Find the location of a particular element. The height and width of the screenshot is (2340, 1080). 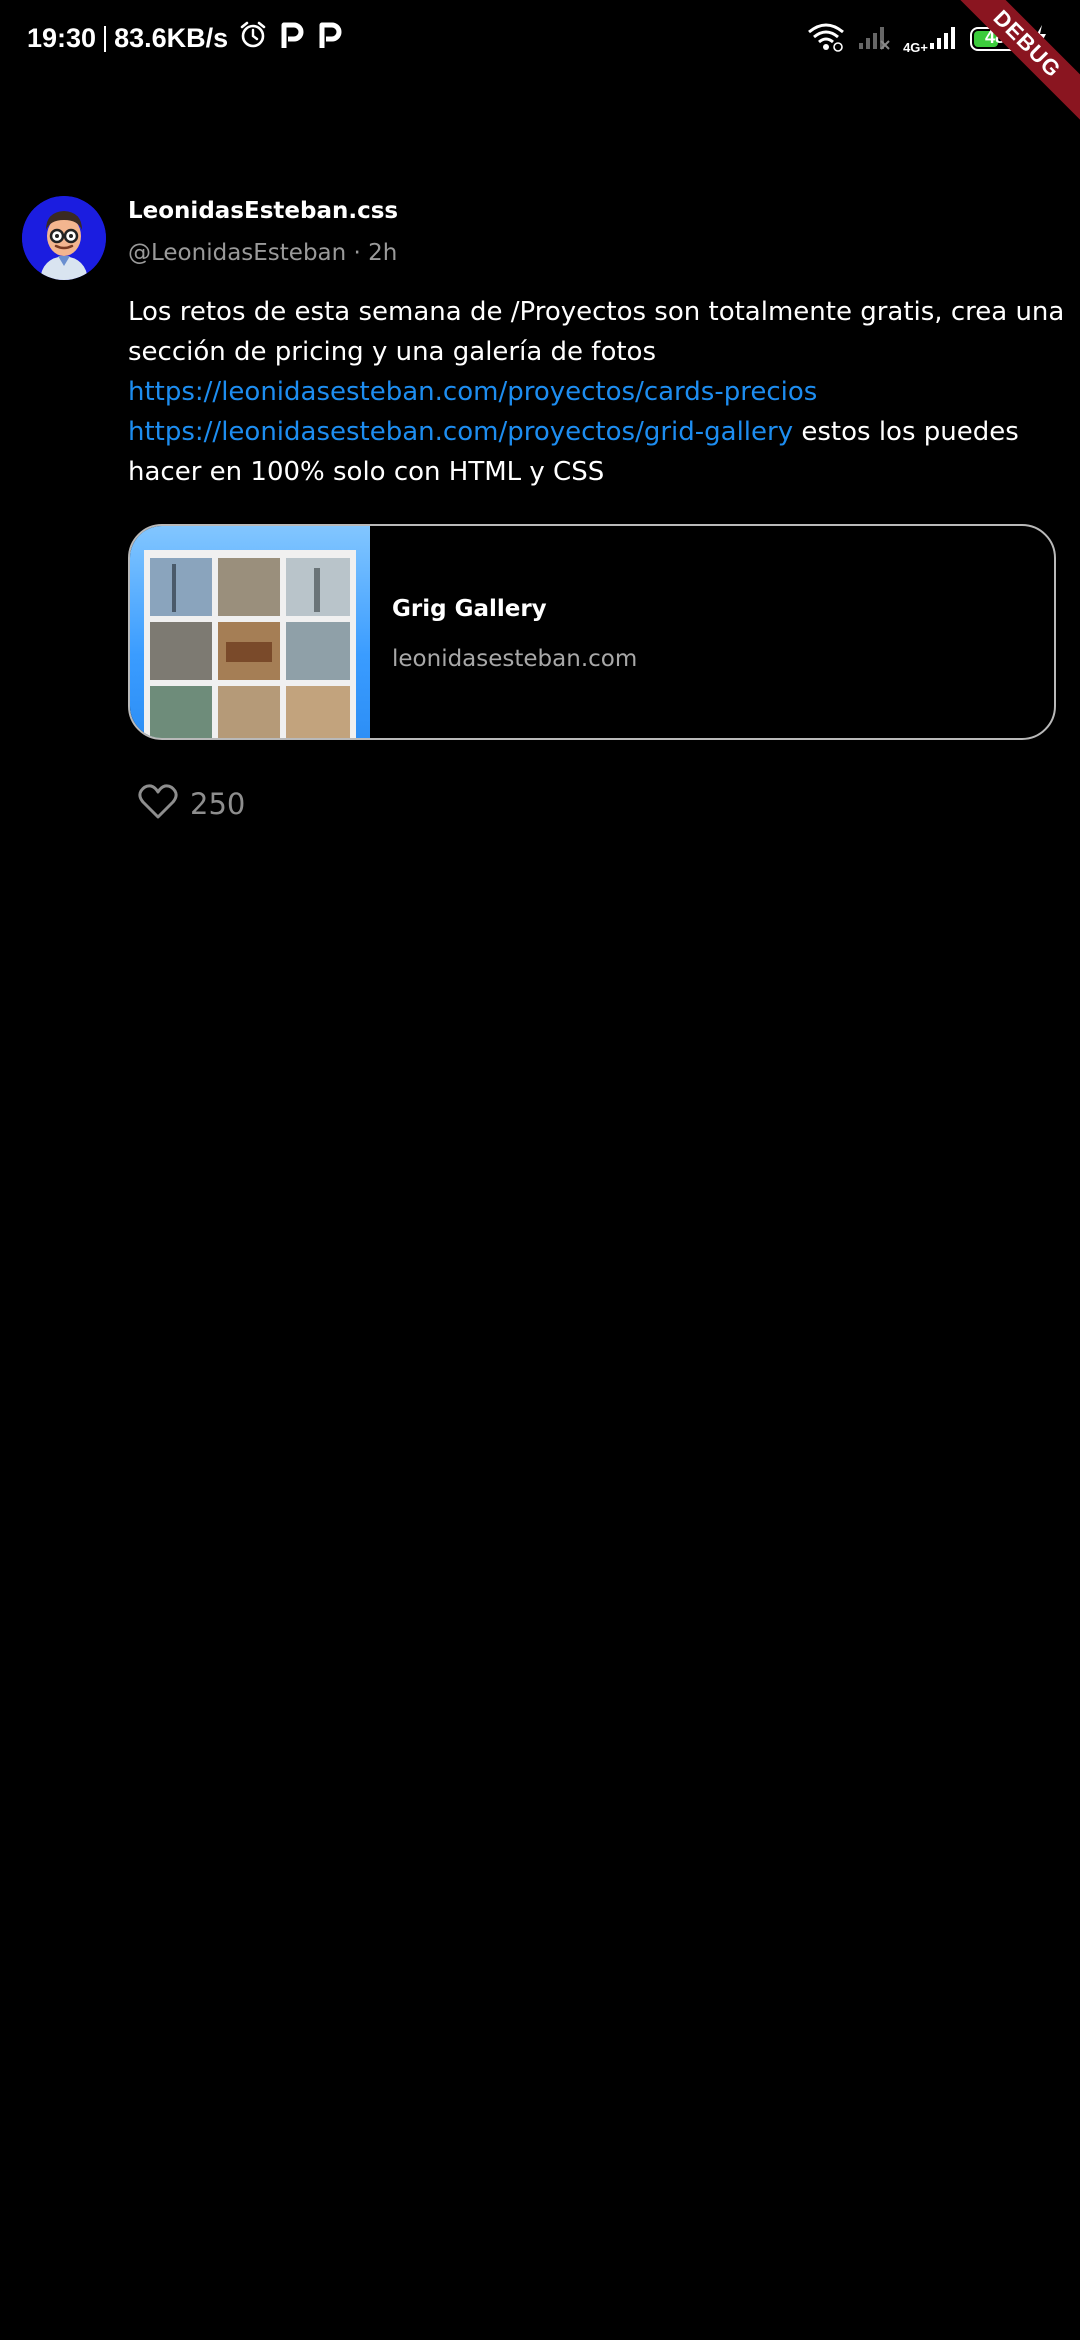

network-type-label: 4G+ is located at coordinates (915, 47).